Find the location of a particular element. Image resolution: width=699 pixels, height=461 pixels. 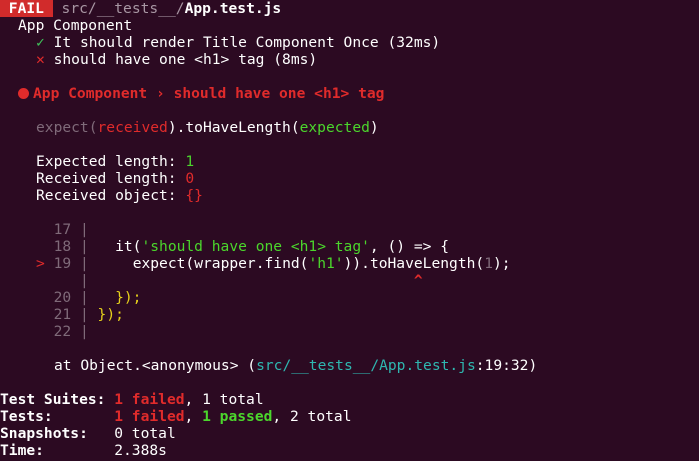

line-number: 22 is located at coordinates (58, 331).